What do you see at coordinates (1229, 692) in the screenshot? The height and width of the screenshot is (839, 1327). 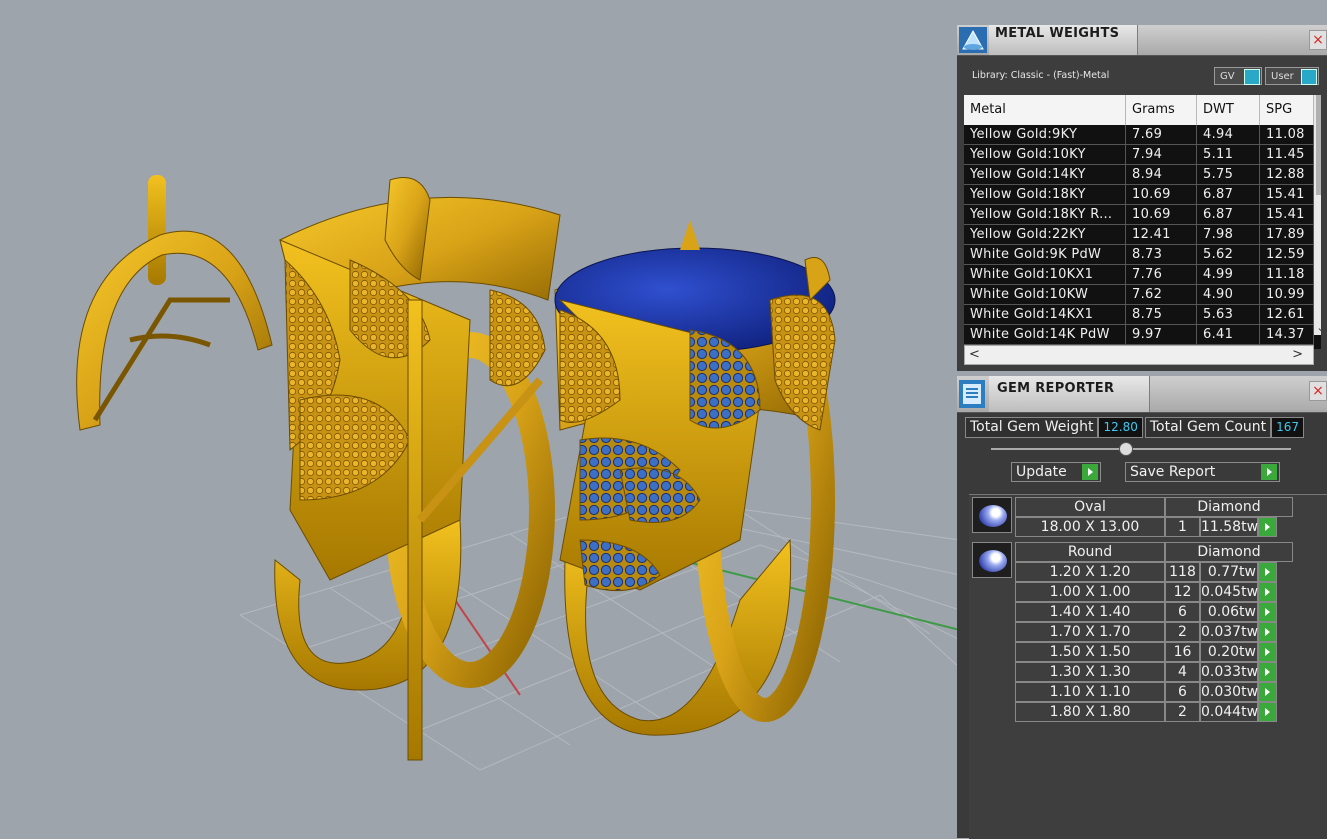 I see `gem-total-weight: 0.030tw` at bounding box center [1229, 692].